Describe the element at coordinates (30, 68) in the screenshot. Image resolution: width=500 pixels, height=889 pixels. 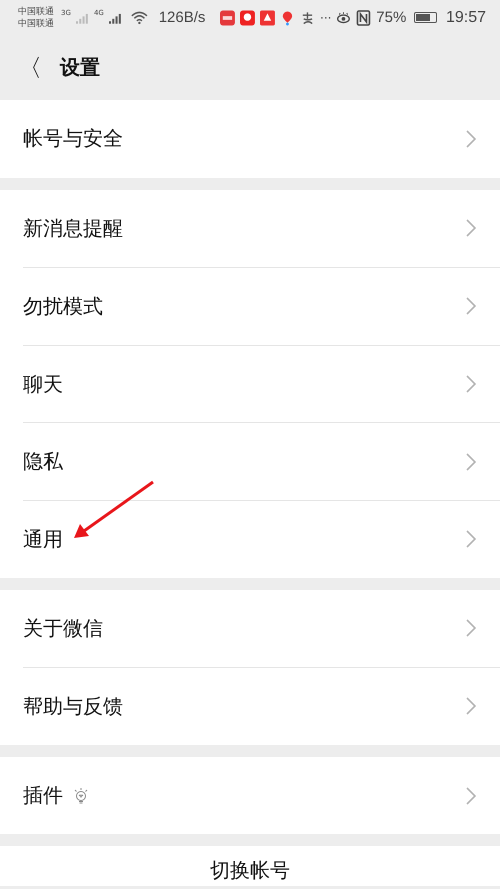
I see `back-button: 〈` at that location.